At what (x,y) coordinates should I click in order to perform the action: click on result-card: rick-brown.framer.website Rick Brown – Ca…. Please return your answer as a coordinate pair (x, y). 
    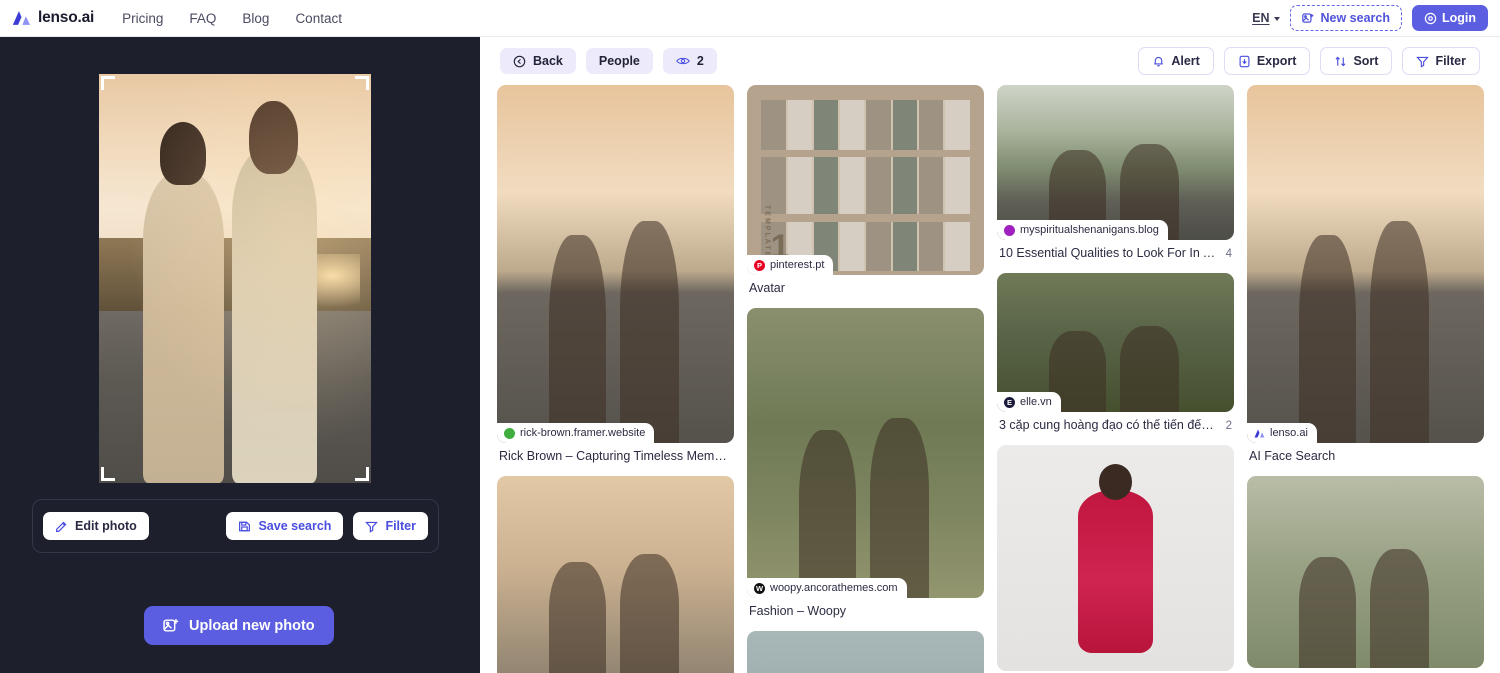
    Looking at the image, I should click on (615, 274).